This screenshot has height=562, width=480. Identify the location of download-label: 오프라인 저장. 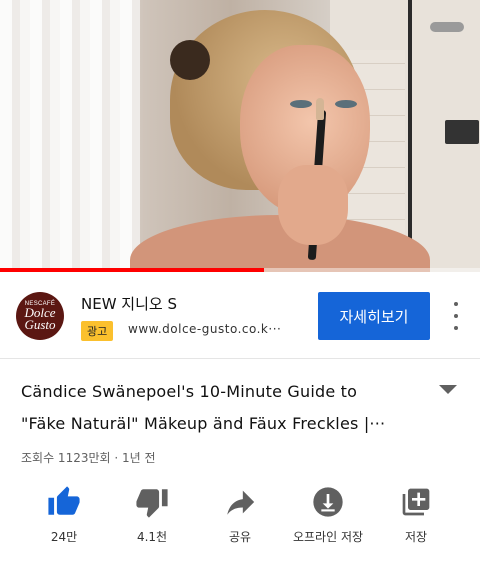
(328, 537).